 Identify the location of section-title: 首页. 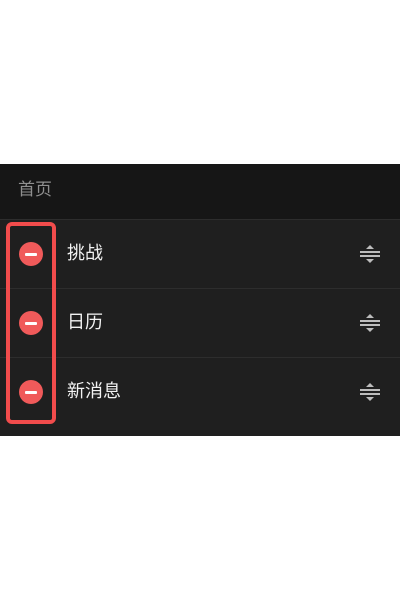
(35, 190).